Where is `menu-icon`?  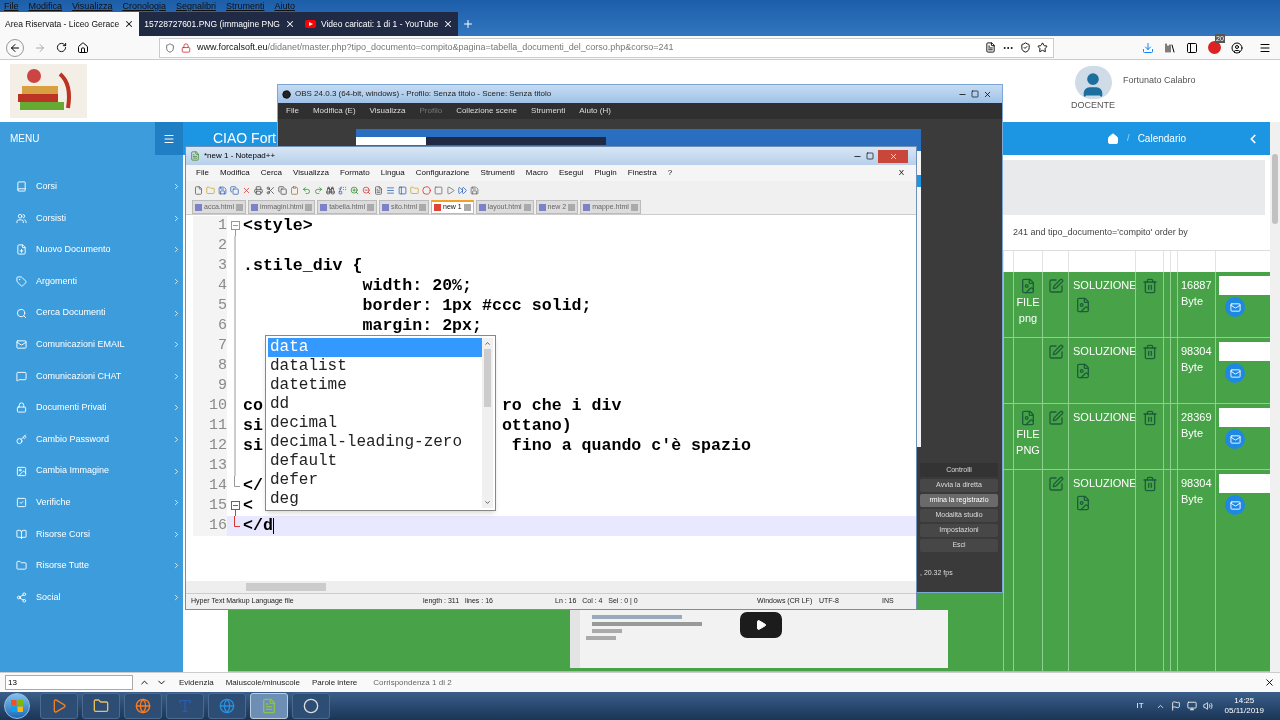 menu-icon is located at coordinates (1265, 47).